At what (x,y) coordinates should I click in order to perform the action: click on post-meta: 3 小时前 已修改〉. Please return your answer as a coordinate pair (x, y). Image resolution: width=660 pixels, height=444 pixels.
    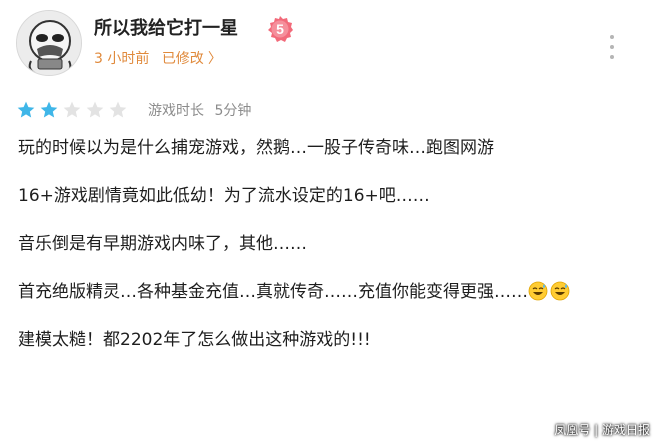
    Looking at the image, I should click on (158, 59).